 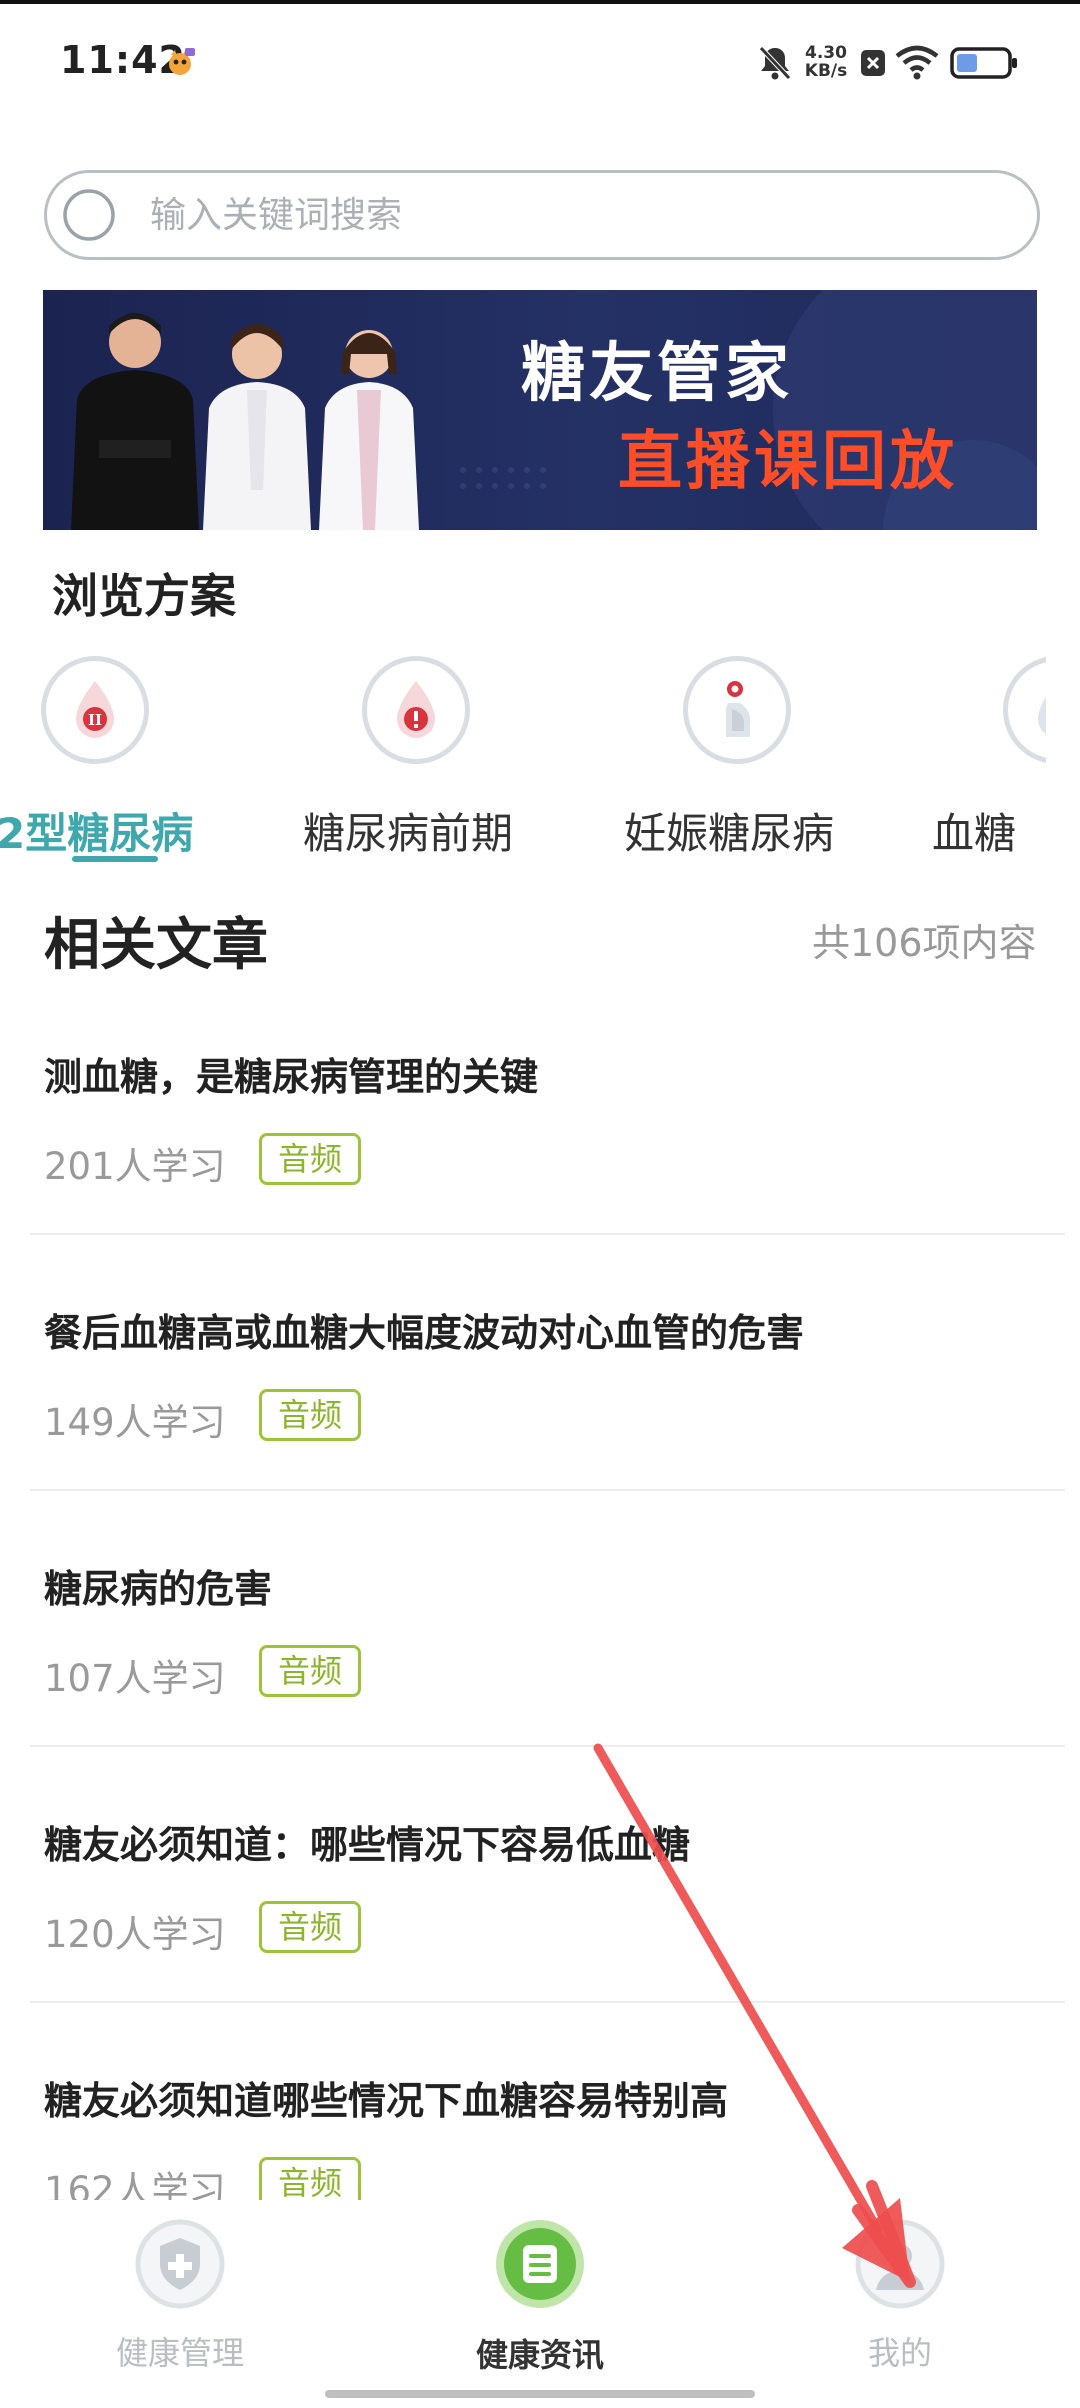 What do you see at coordinates (657, 374) in the screenshot?
I see `banner-title: 糖友管家` at bounding box center [657, 374].